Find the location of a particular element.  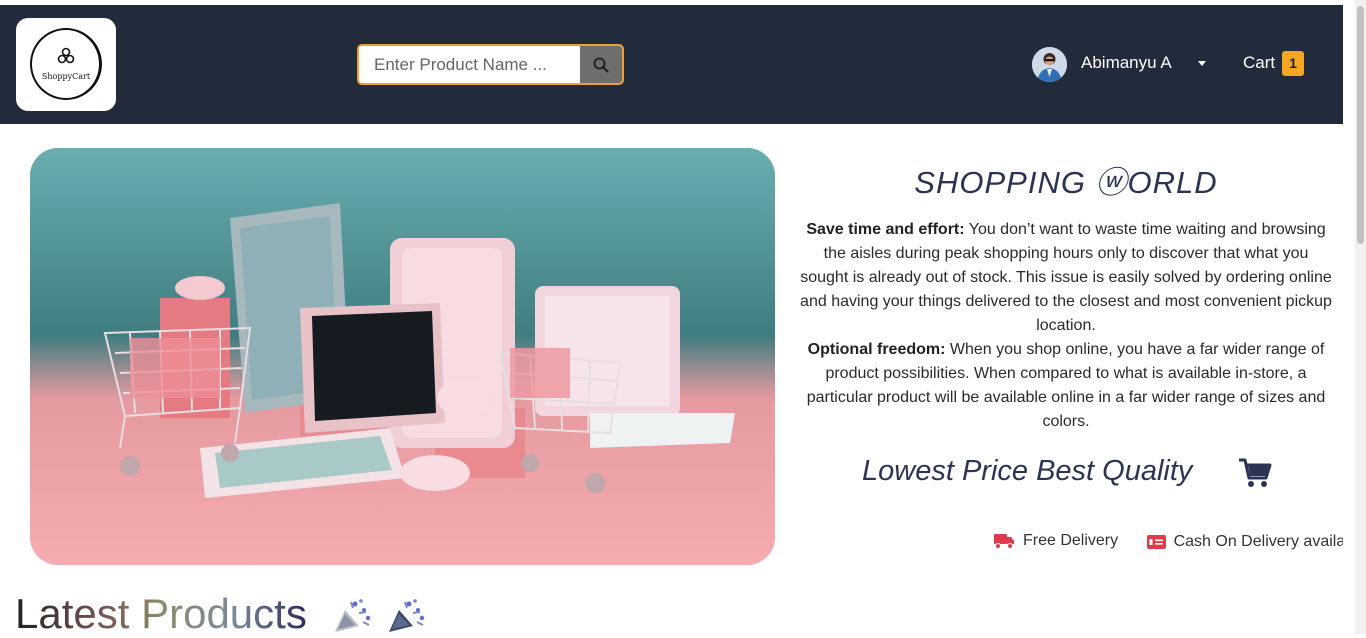

latest-products-heading: Latest Products is located at coordinates (161, 613).